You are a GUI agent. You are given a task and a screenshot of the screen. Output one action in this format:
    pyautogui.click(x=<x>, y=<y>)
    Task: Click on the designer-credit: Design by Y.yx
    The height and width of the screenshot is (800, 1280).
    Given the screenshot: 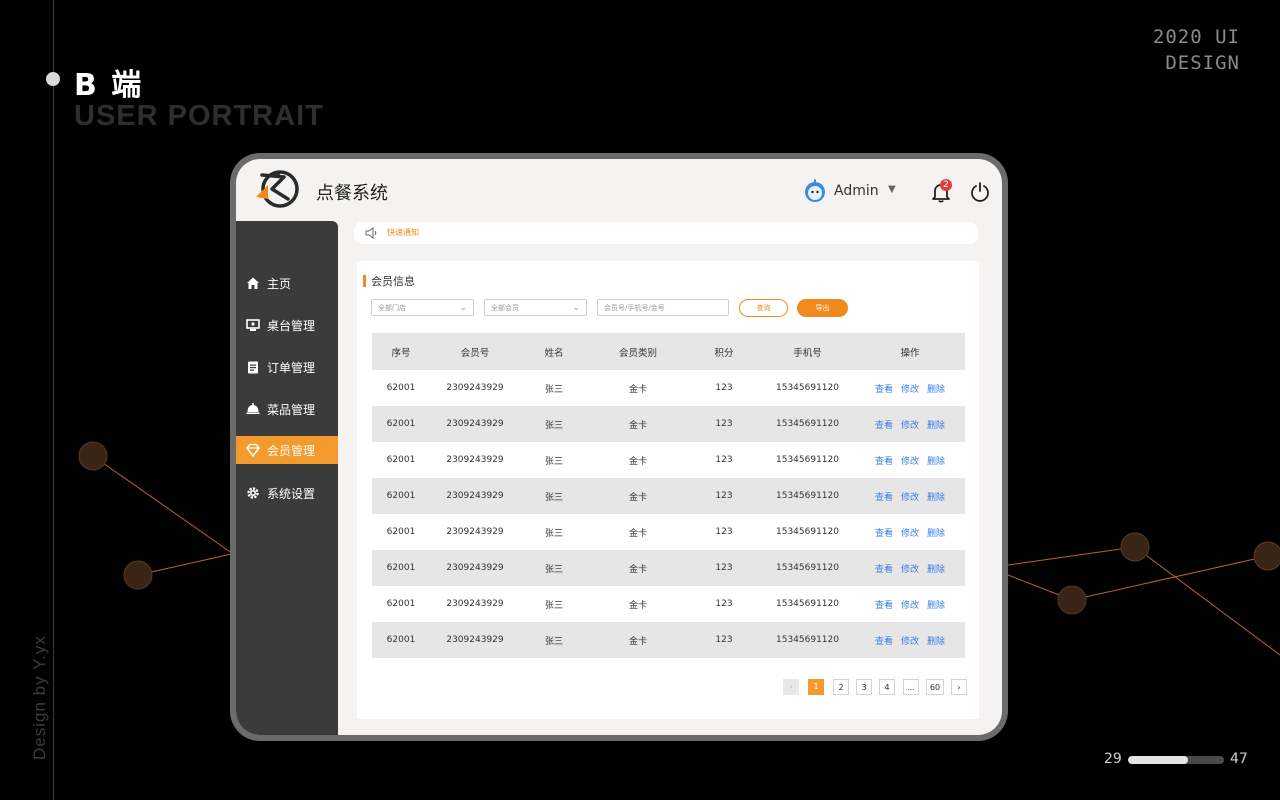 What is the action you would take?
    pyautogui.click(x=39, y=697)
    